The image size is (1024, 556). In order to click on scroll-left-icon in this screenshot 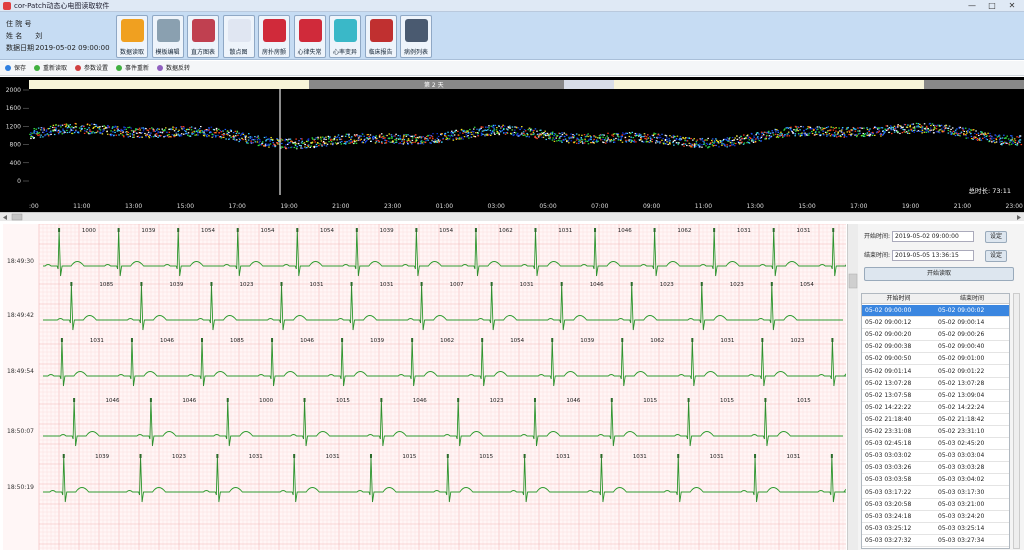, I will do `click(5, 217)`.